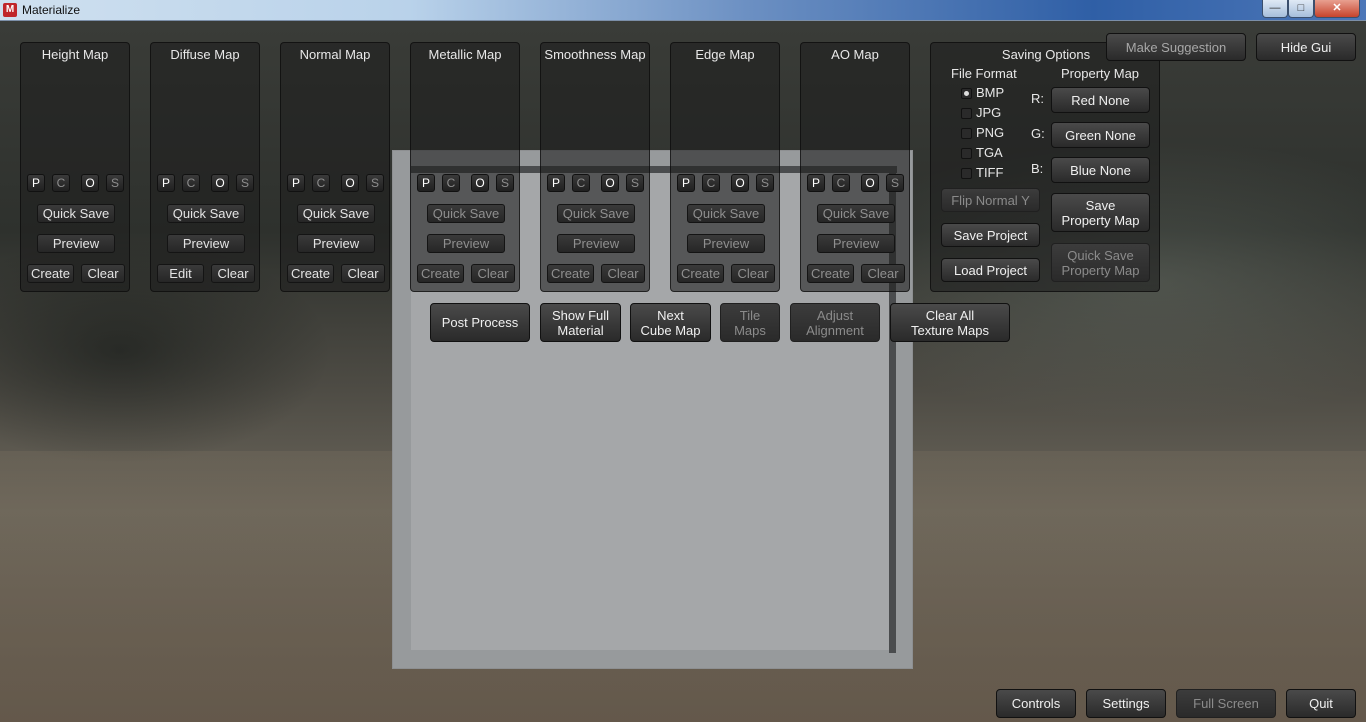 This screenshot has height=722, width=1366. I want to click on tile-maps-button: Tile Maps, so click(750, 322).